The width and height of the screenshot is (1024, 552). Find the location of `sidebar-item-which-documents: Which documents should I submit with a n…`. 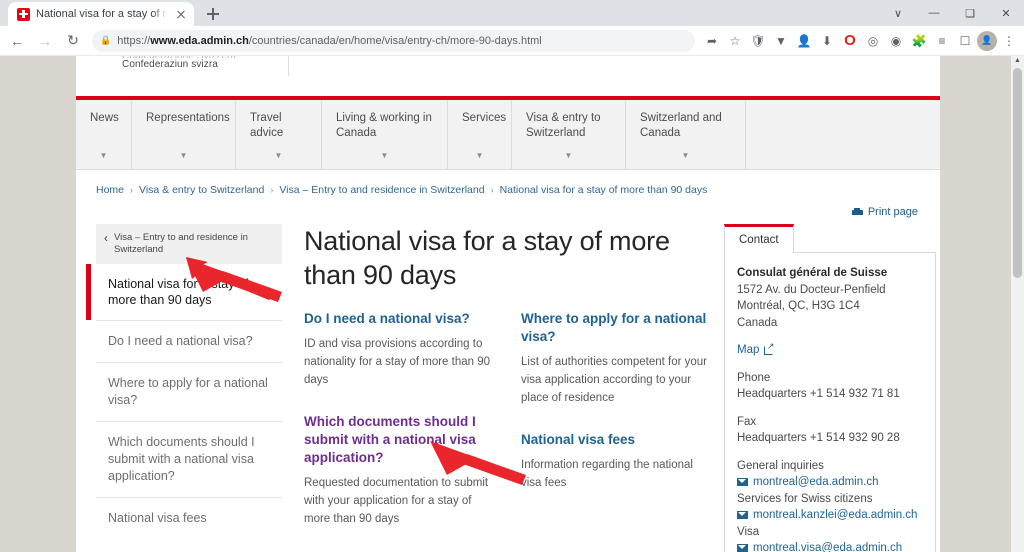

sidebar-item-which-documents: Which documents should I submit with a n… is located at coordinates (189, 460).